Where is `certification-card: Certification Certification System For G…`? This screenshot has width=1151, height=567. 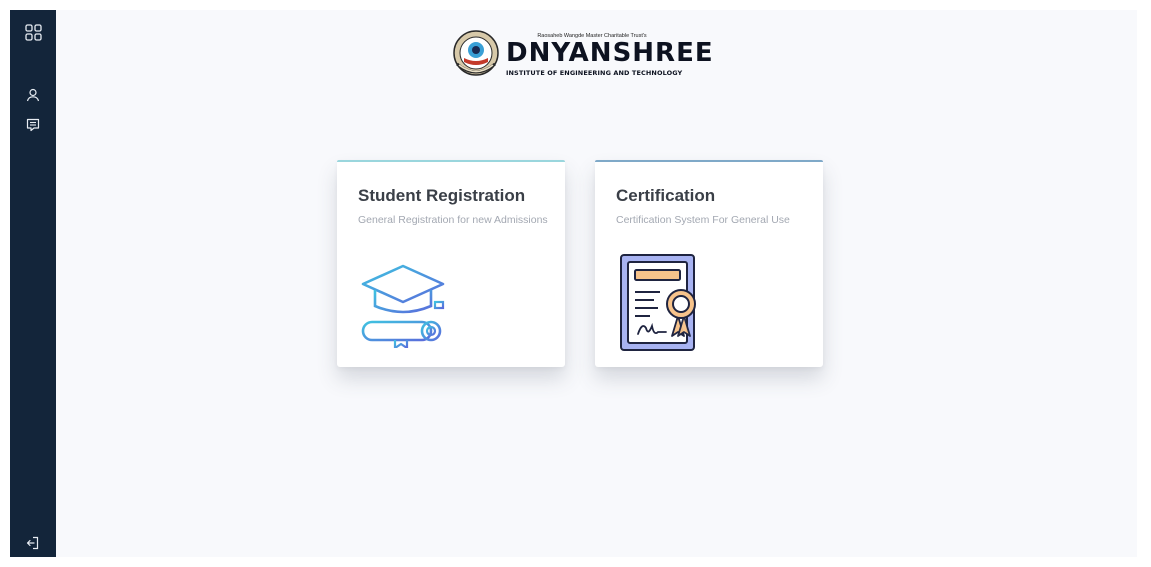
certification-card: Certification Certification System For G… is located at coordinates (709, 263).